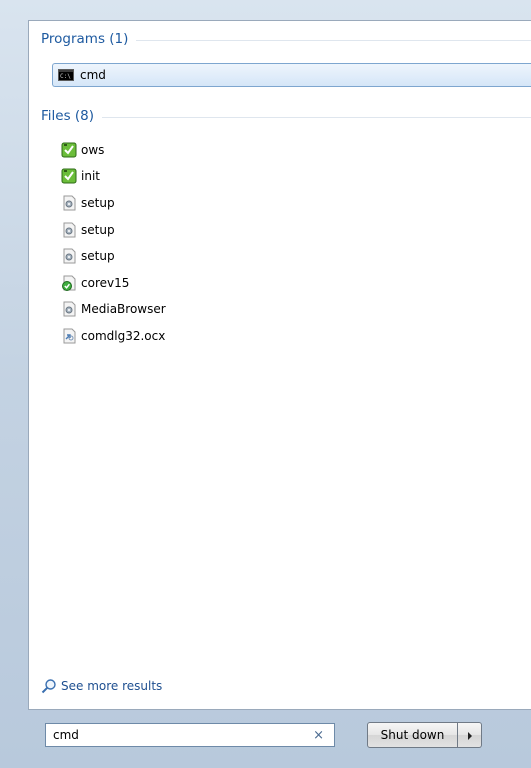  I want to click on files-group-header: Files (8), so click(286, 116).